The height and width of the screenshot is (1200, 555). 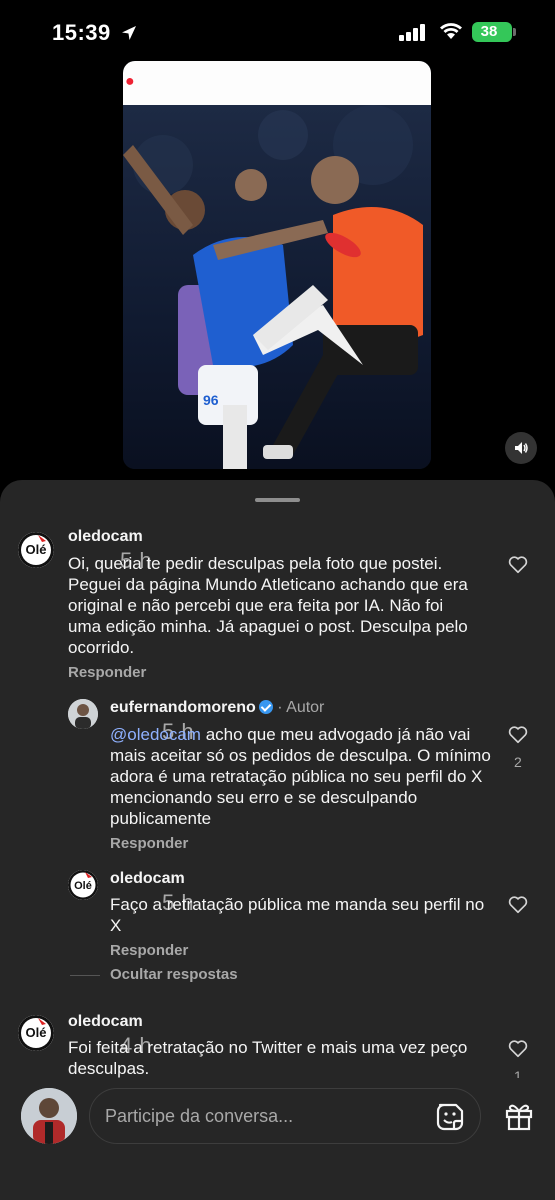 I want to click on like-count: 2, so click(x=518, y=762).